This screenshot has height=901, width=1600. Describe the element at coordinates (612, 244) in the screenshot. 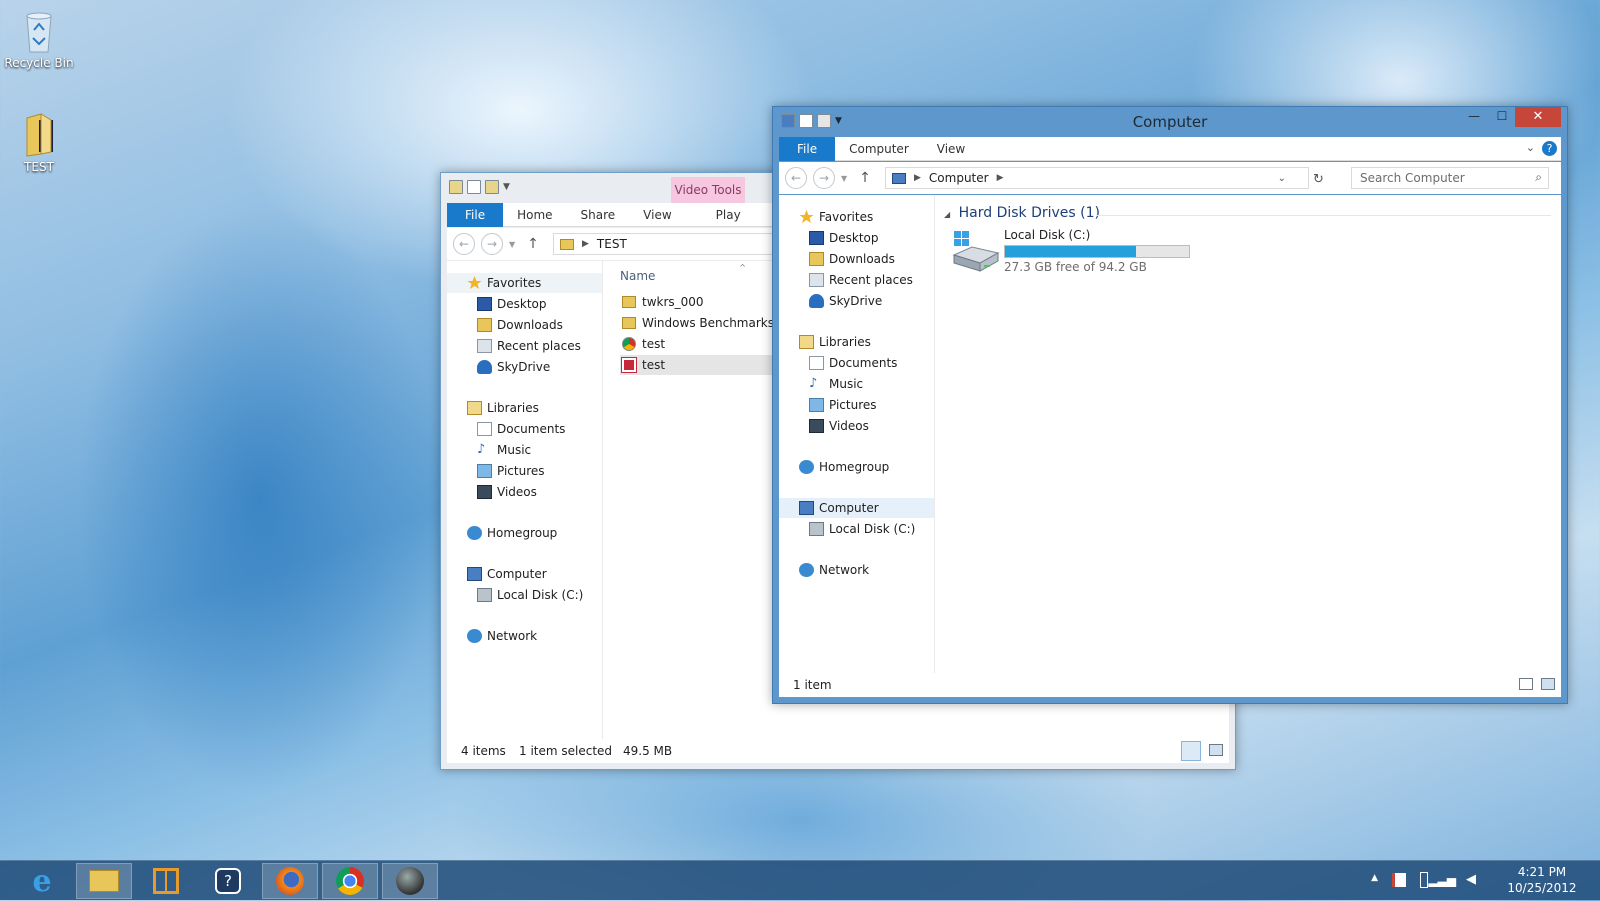

I see `breadcrumb-test: TEST` at that location.